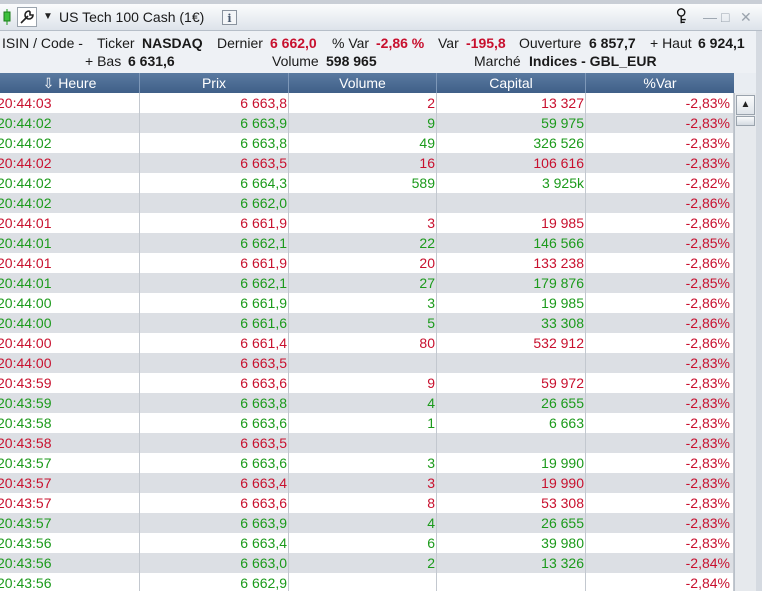  Describe the element at coordinates (367, 523) in the screenshot. I see `table-row: 20:43:57 6 663,9 4 26 655 -2,83%` at that location.